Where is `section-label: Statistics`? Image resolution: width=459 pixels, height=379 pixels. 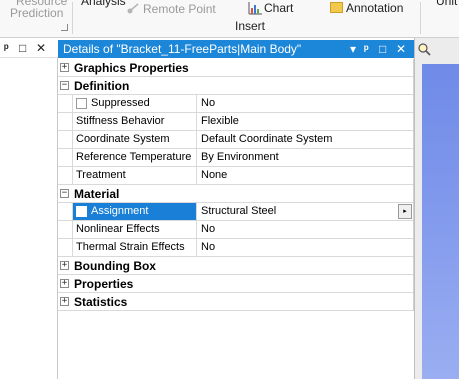
section-label: Statistics is located at coordinates (101, 302).